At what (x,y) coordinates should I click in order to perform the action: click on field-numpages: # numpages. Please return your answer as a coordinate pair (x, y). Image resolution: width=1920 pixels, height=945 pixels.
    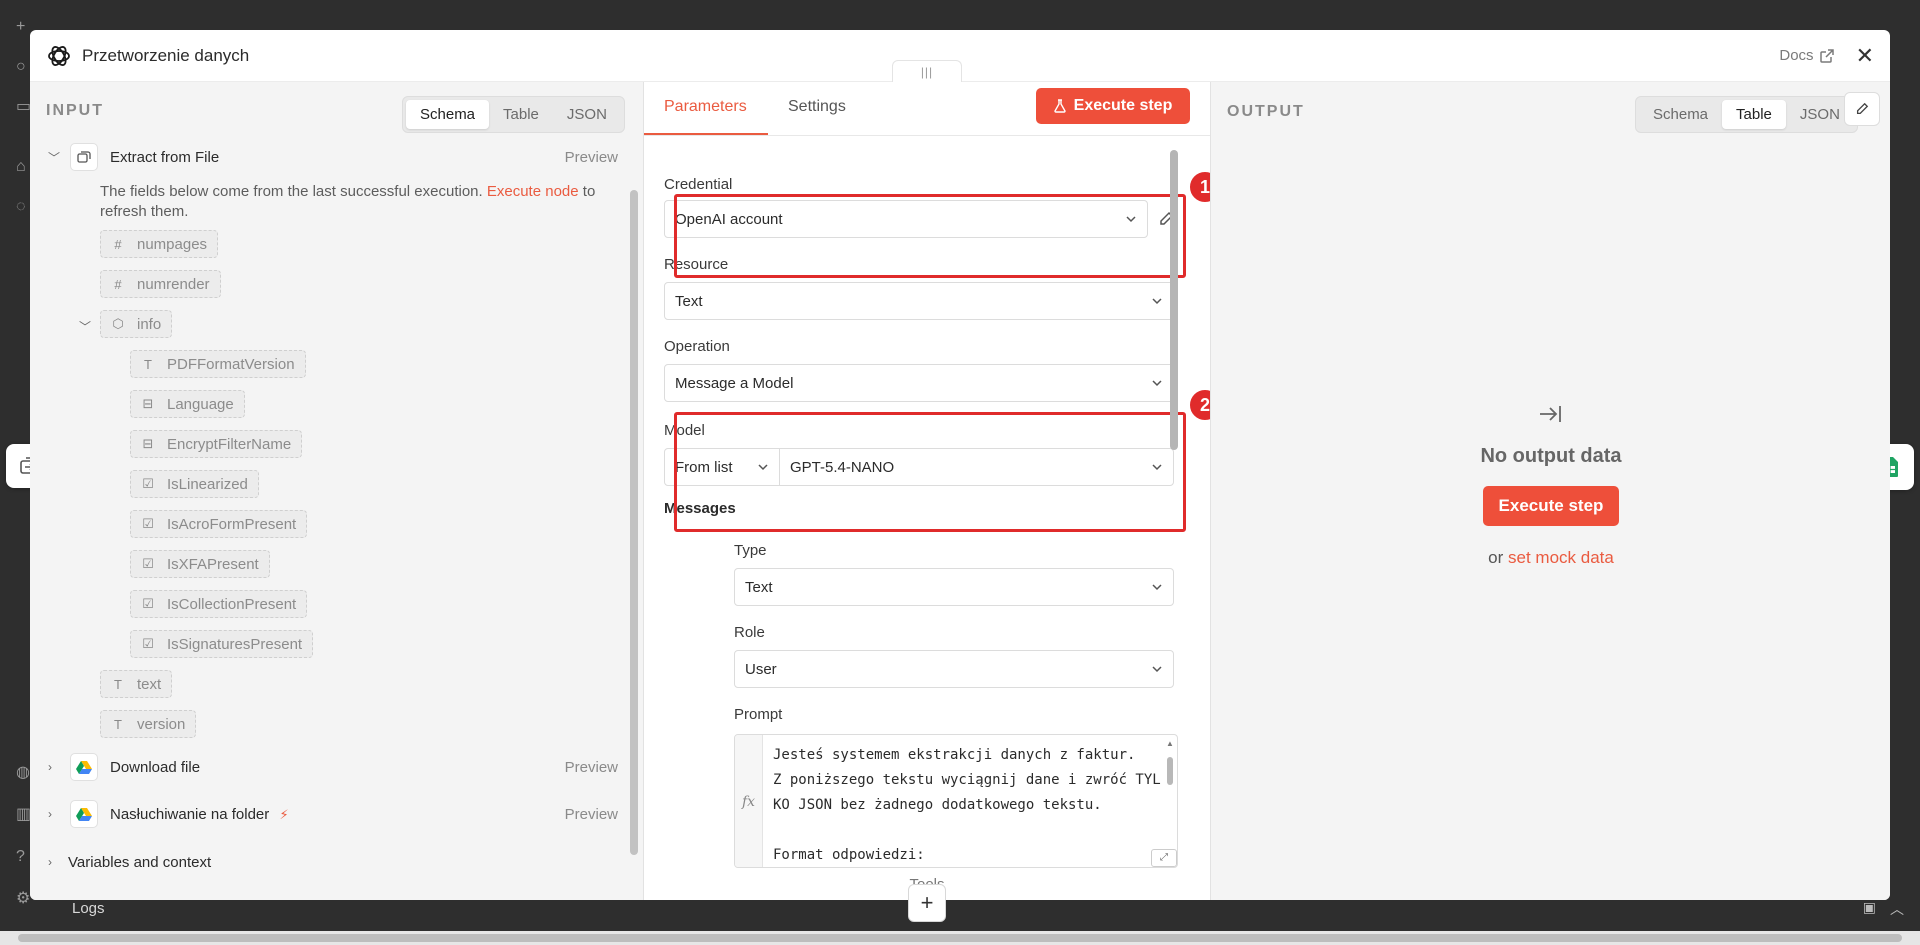
    Looking at the image, I should click on (159, 244).